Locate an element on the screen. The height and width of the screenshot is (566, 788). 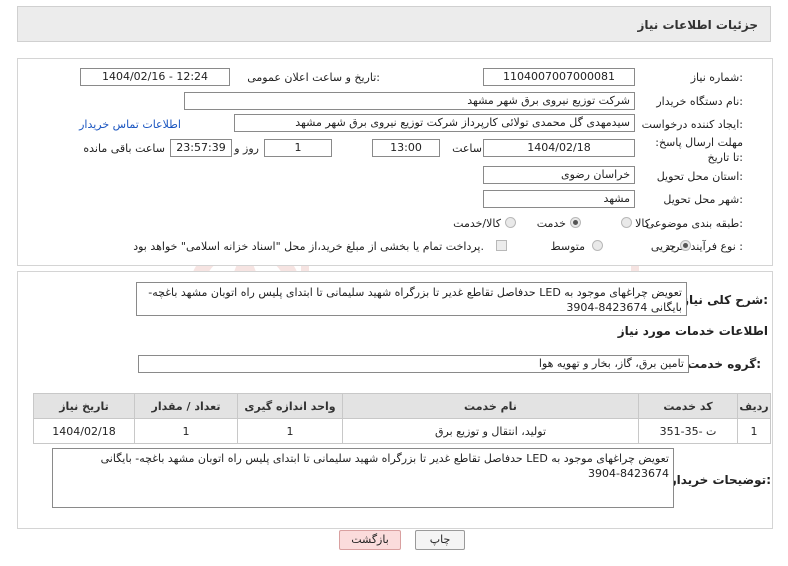
process-option-motevaset: متوسط is located at coordinates (567, 246).